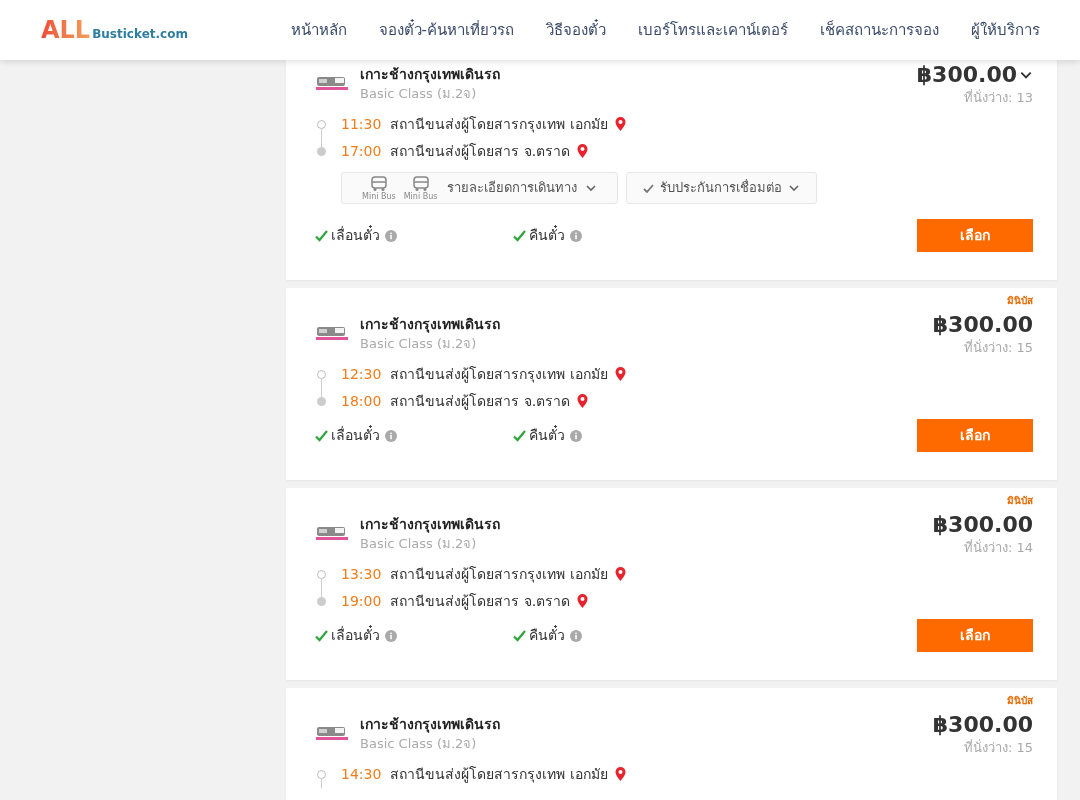 The height and width of the screenshot is (800, 1080). Describe the element at coordinates (361, 151) in the screenshot. I see `stop-time: 17:00` at that location.